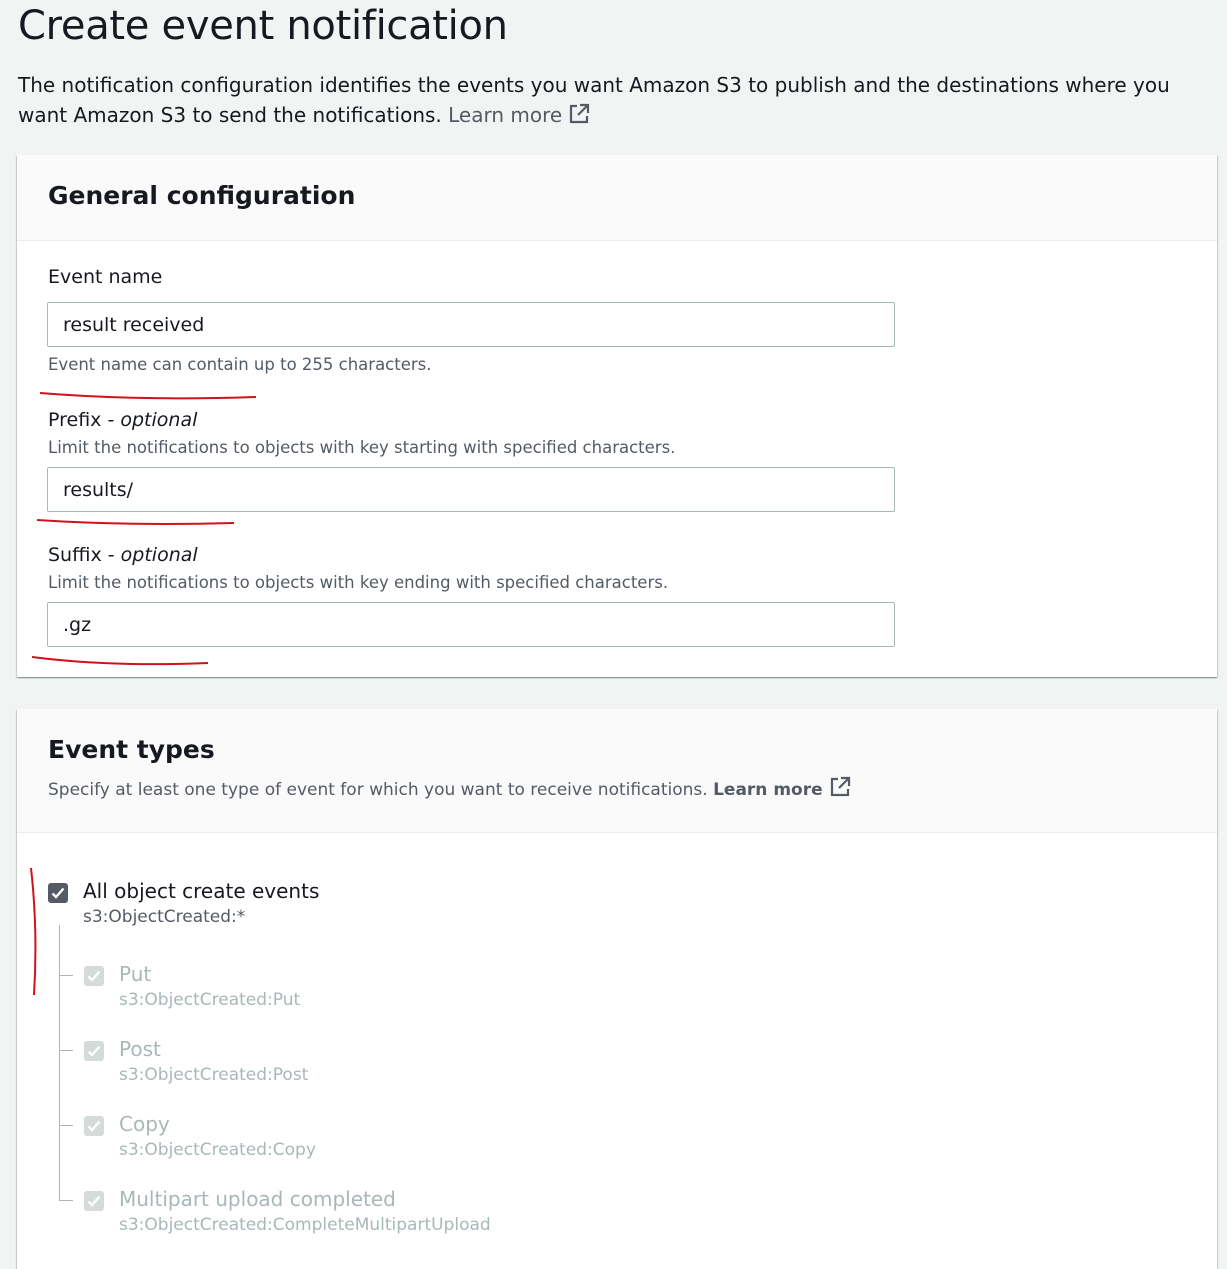 Image resolution: width=1227 pixels, height=1269 pixels. I want to click on copy-label: Copy, so click(144, 1124).